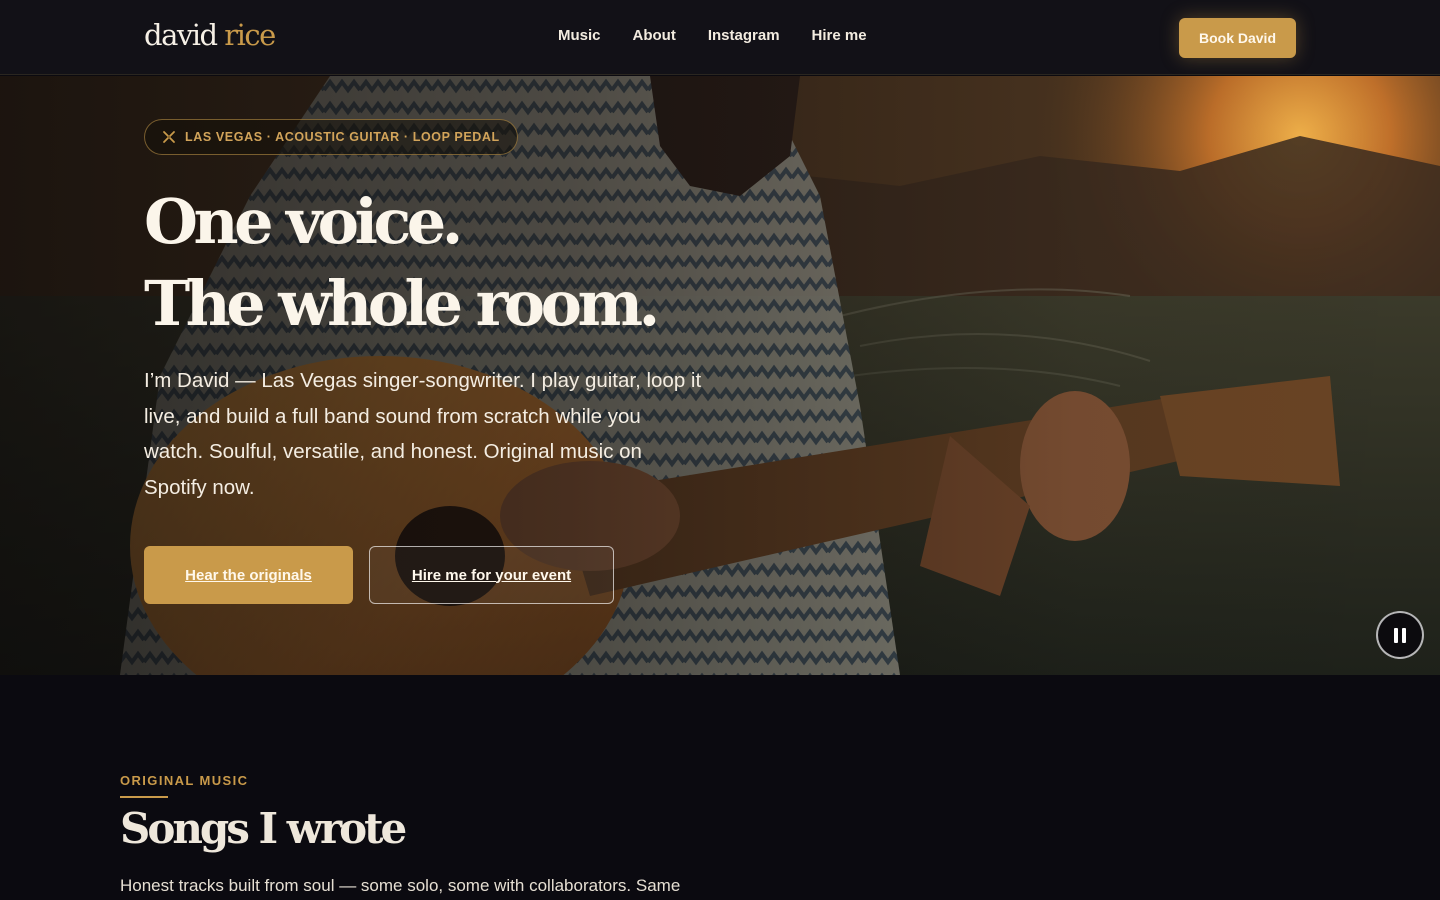  What do you see at coordinates (1400, 635) in the screenshot?
I see `video-pause-button` at bounding box center [1400, 635].